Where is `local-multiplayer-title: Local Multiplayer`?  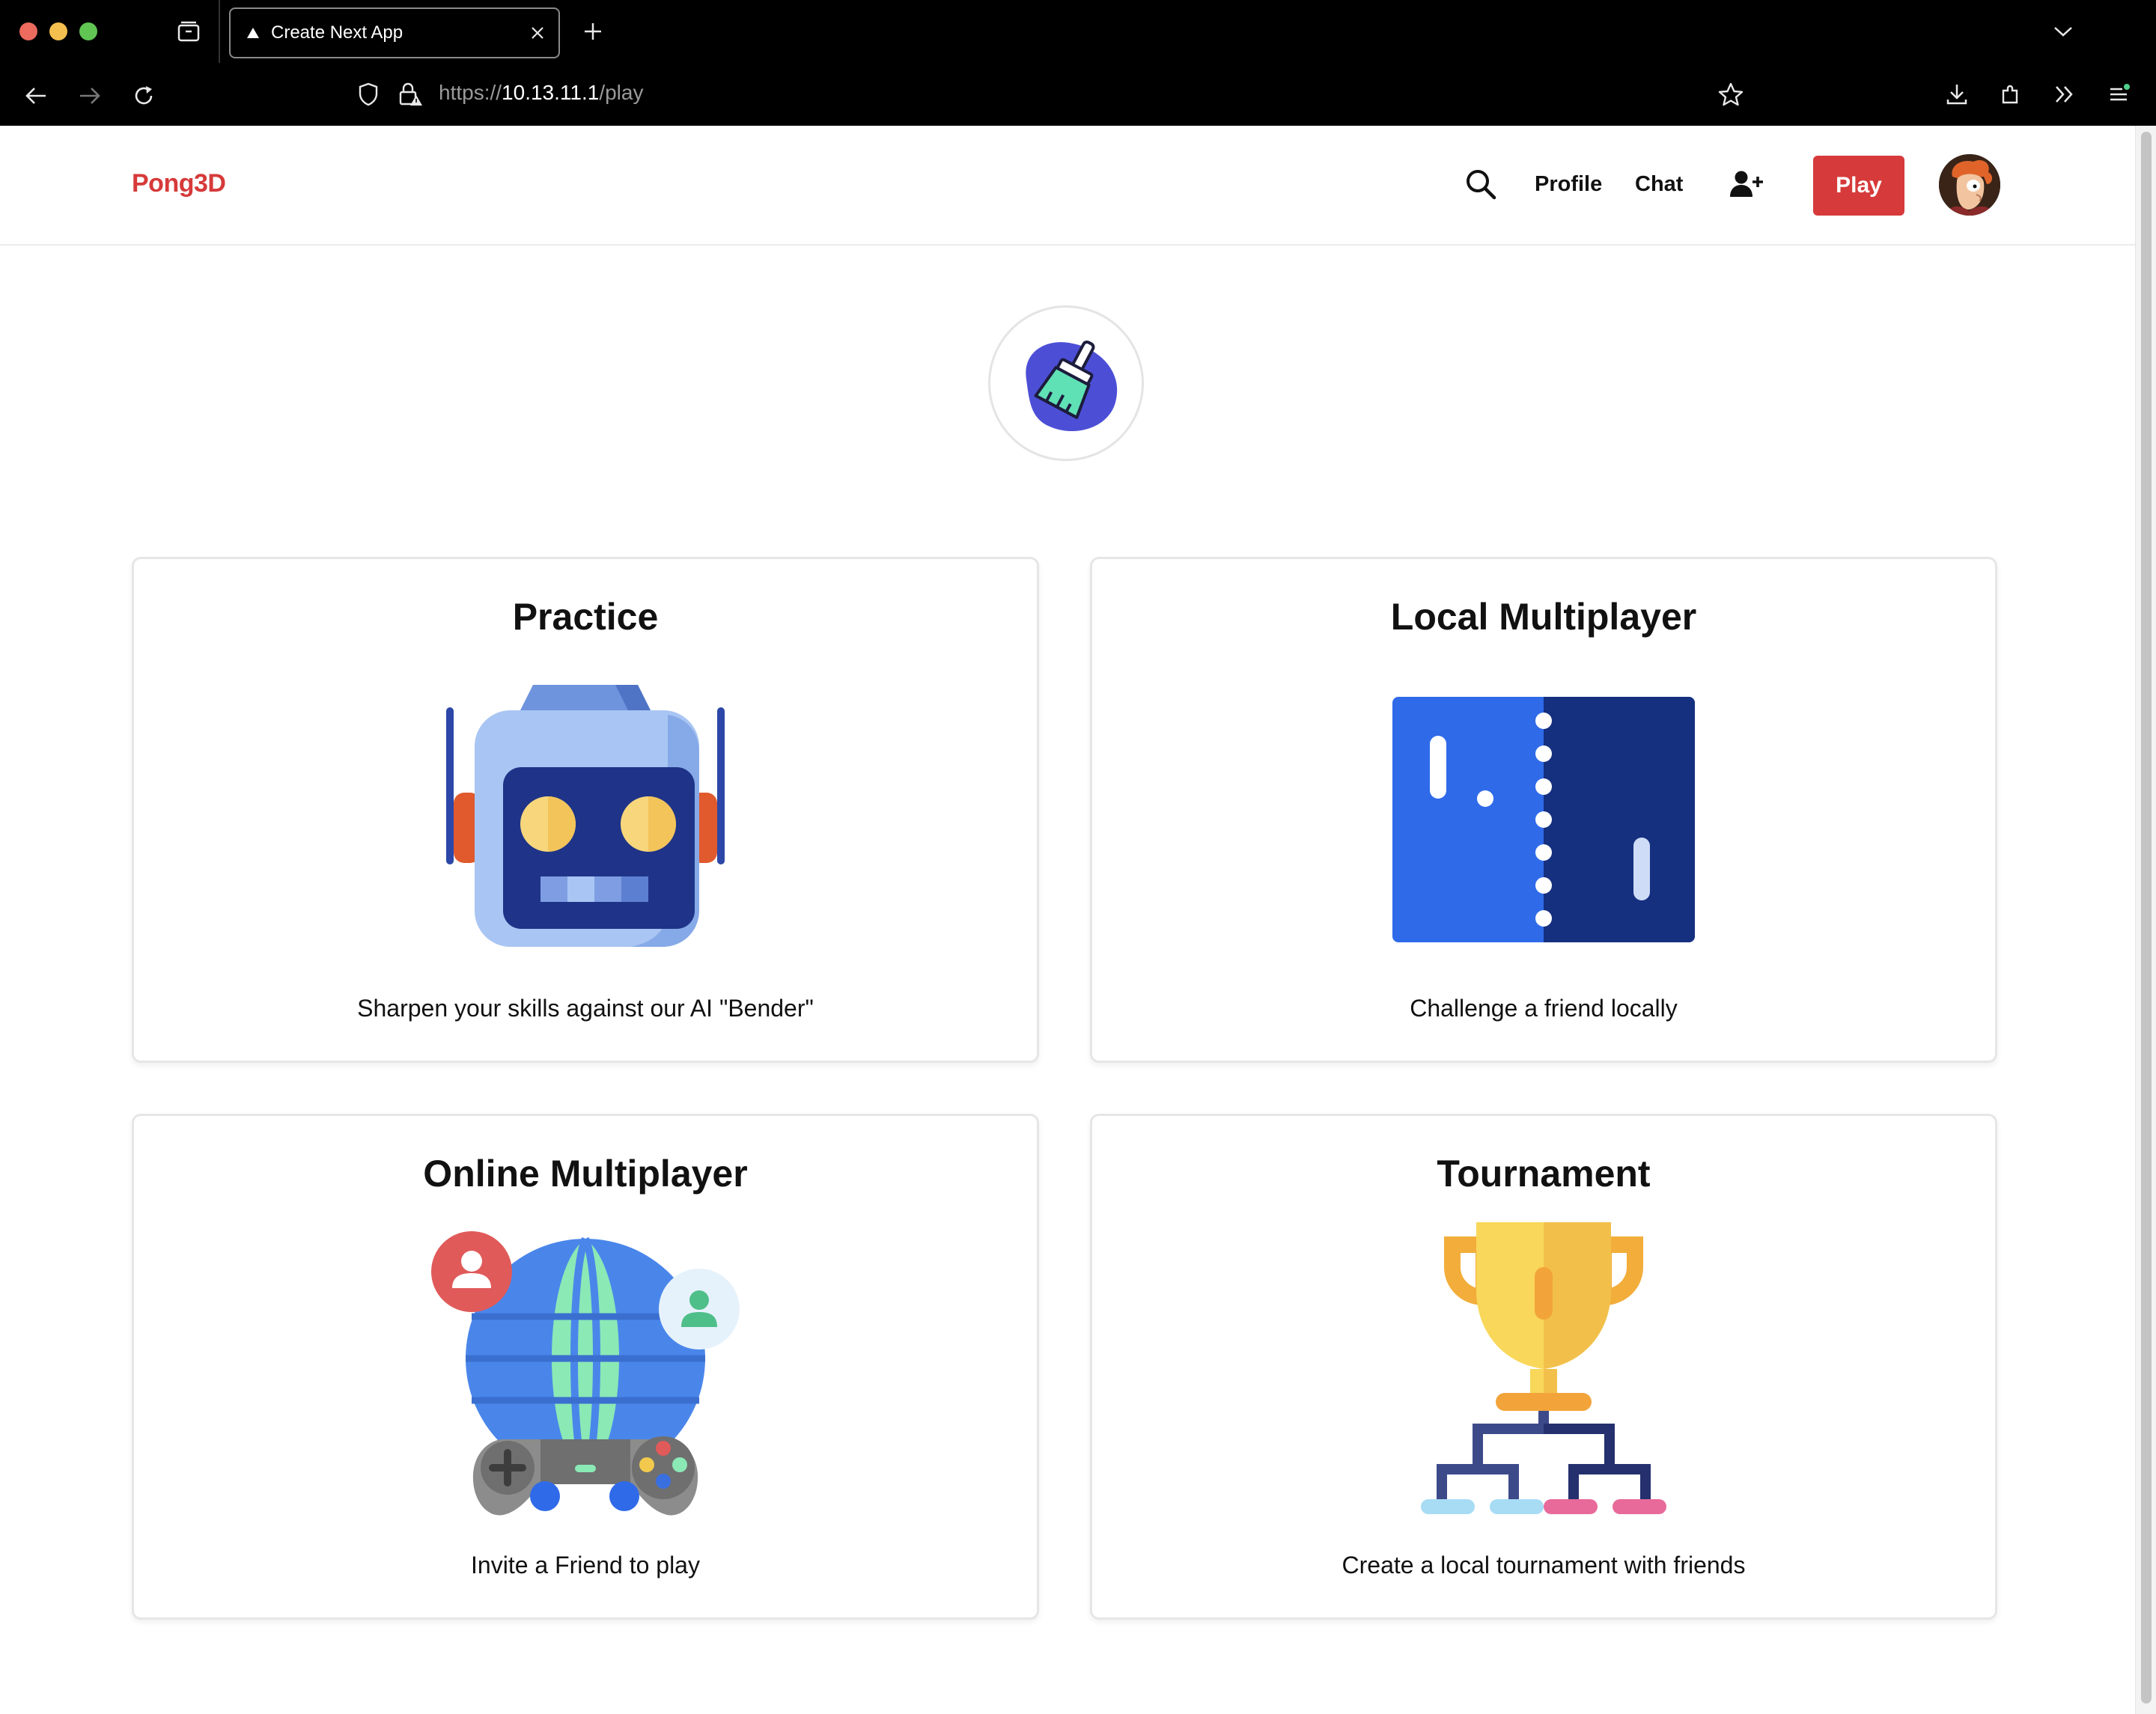
local-multiplayer-title: Local Multiplayer is located at coordinates (1544, 617).